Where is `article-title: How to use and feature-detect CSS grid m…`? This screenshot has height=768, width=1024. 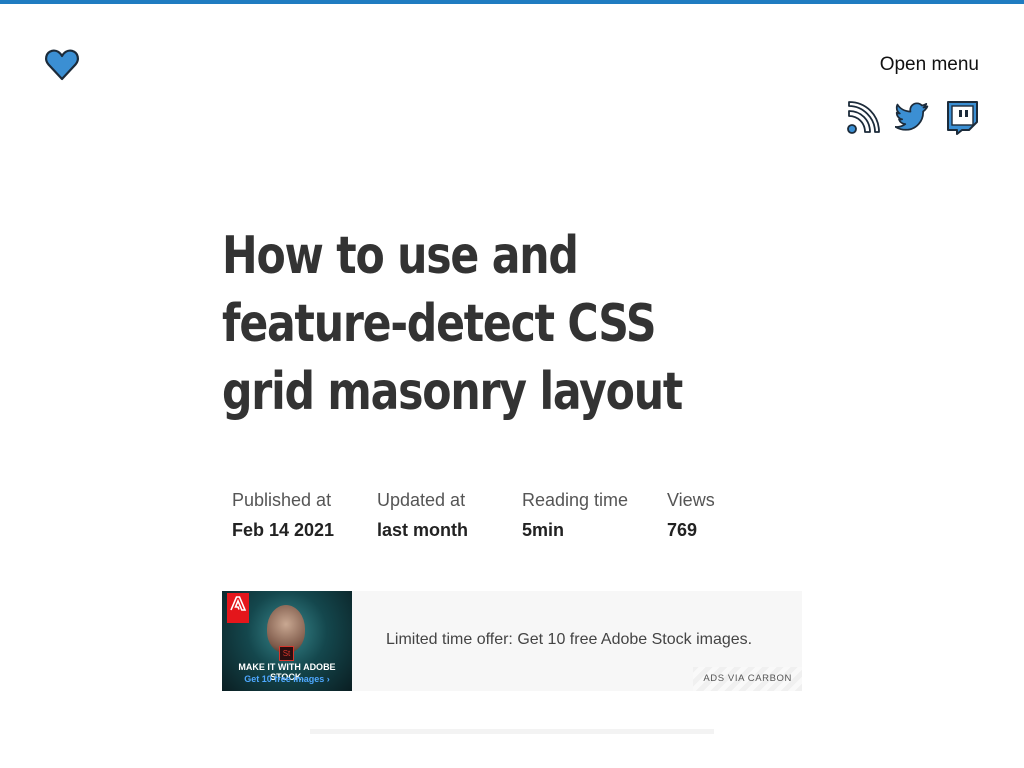 article-title: How to use and feature-detect CSS grid m… is located at coordinates (452, 324).